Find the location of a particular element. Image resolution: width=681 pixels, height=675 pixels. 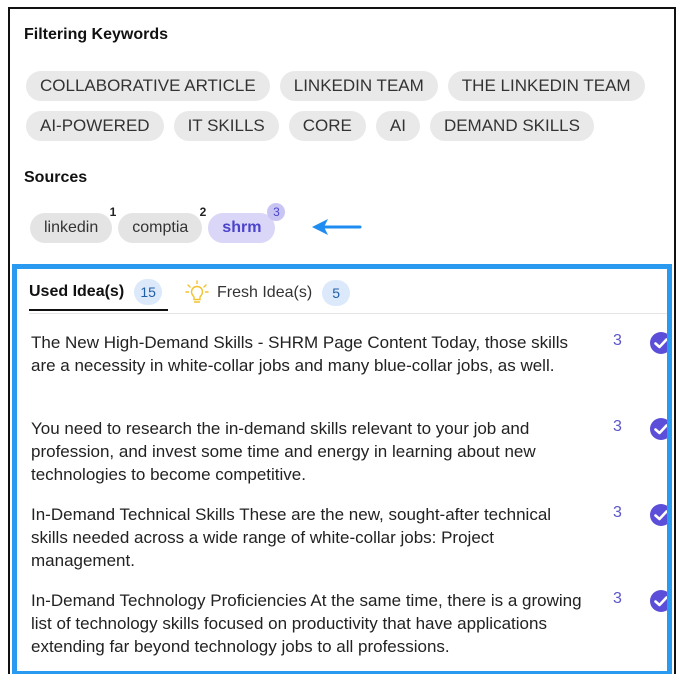

source-chip-list: linkedin 1 comptia 2 shrm 3 is located at coordinates (158, 223).